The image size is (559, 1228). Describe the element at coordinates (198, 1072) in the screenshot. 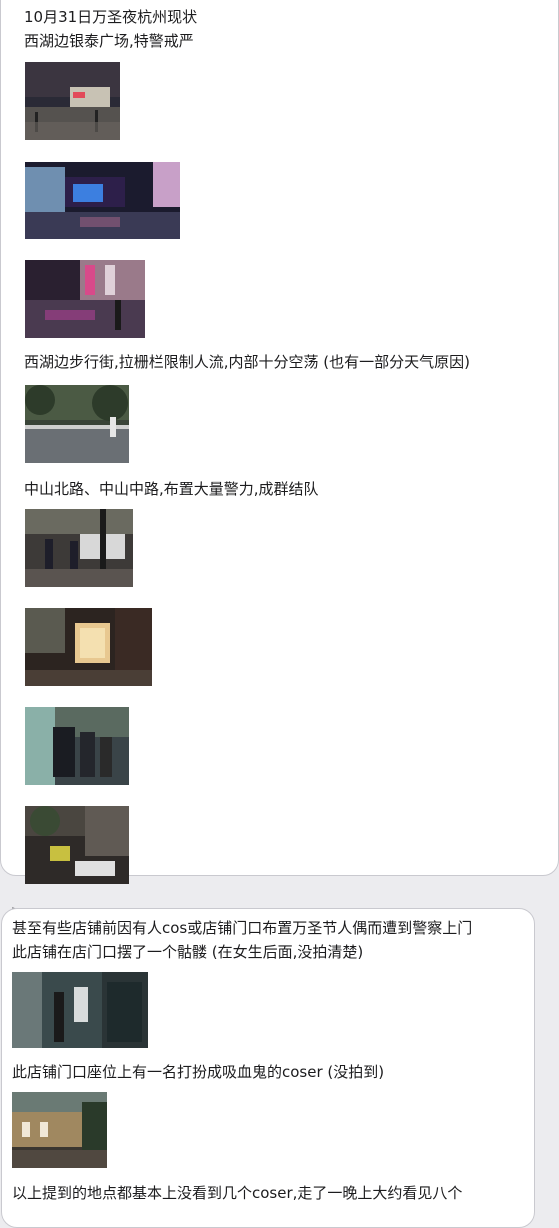

I see `reply-text: 此店铺门口座位上有一名打扮成吸血鬼的coser (没拍到)` at that location.